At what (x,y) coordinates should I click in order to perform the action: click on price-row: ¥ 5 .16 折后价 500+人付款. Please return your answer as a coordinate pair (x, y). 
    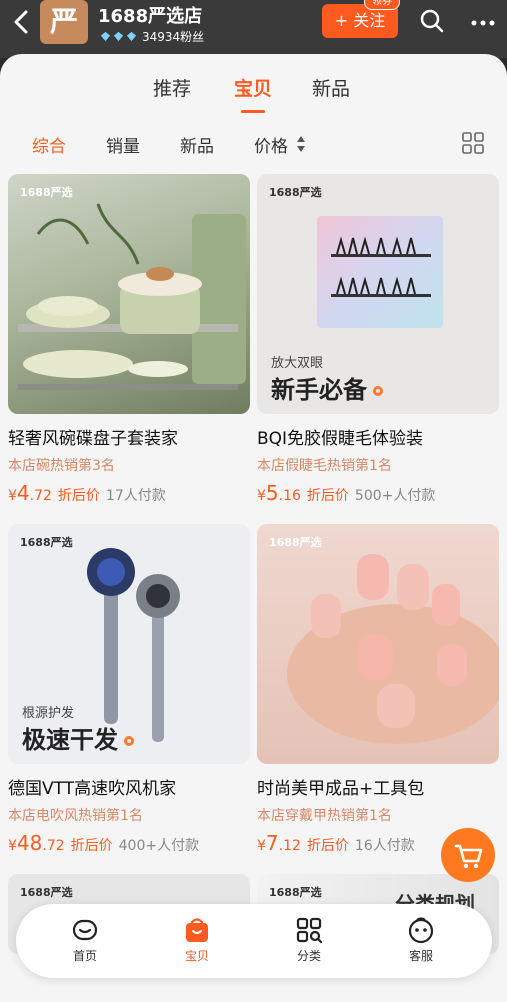
    Looking at the image, I should click on (378, 493).